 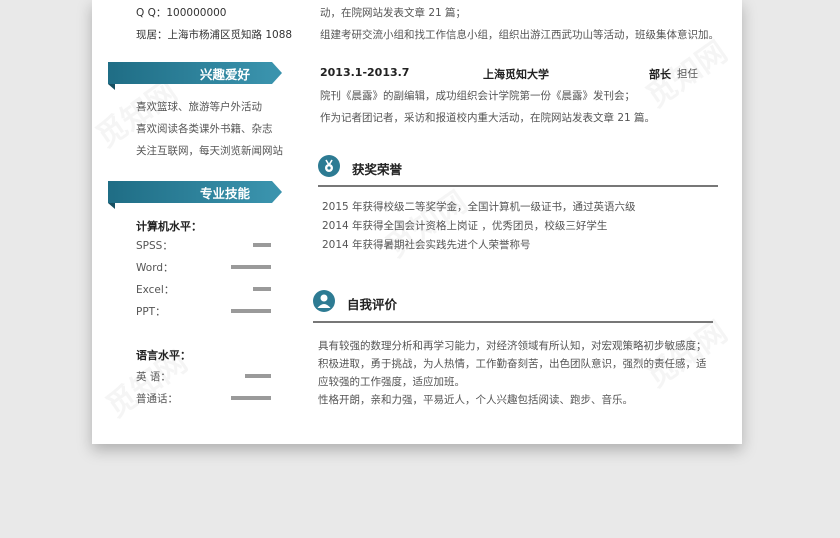 I want to click on self-eval-line: 积极进取，勇于挑战，为人热情，工作勤奋刻苦，出色团队意识，强烈的责任感，适, so click(x=512, y=364).